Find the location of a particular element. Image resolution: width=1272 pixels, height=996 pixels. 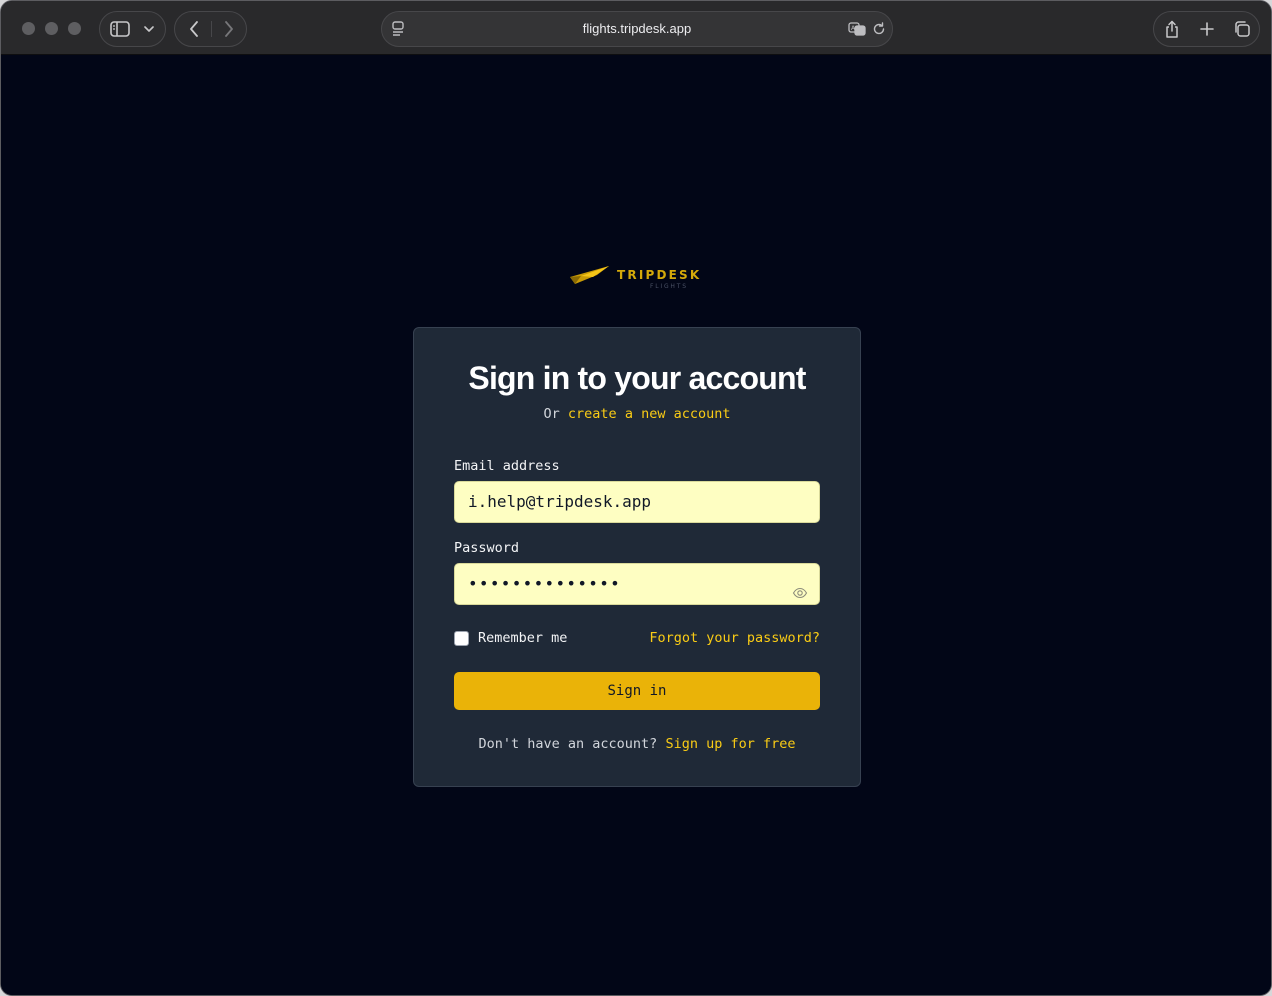

show-password-button is located at coordinates (800, 587).